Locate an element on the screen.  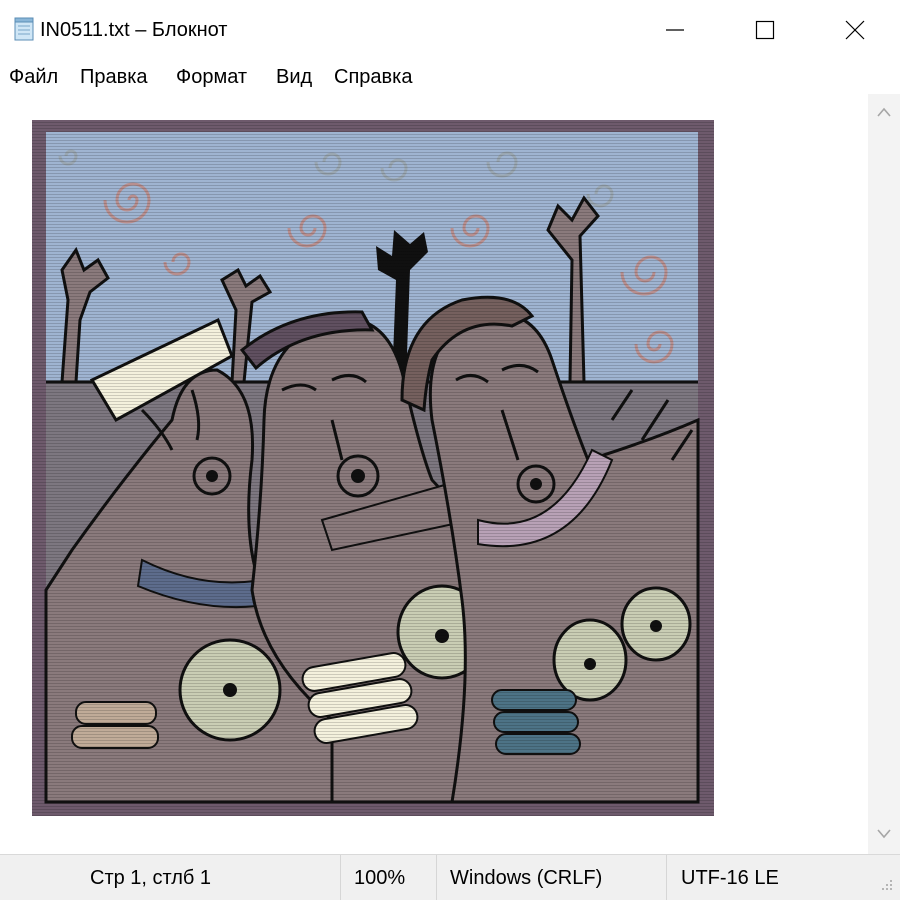
menu-format: Формат is located at coordinates (211, 77).